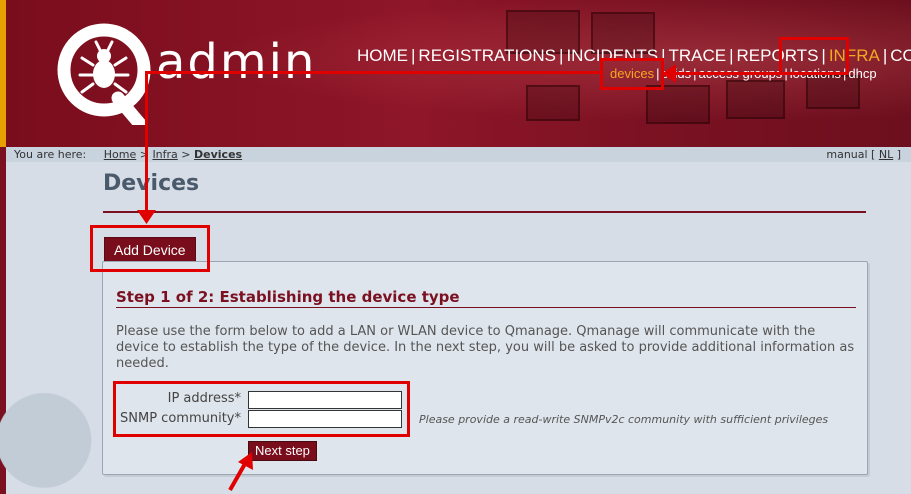  I want to click on annotation-box-form-fields, so click(261, 409).